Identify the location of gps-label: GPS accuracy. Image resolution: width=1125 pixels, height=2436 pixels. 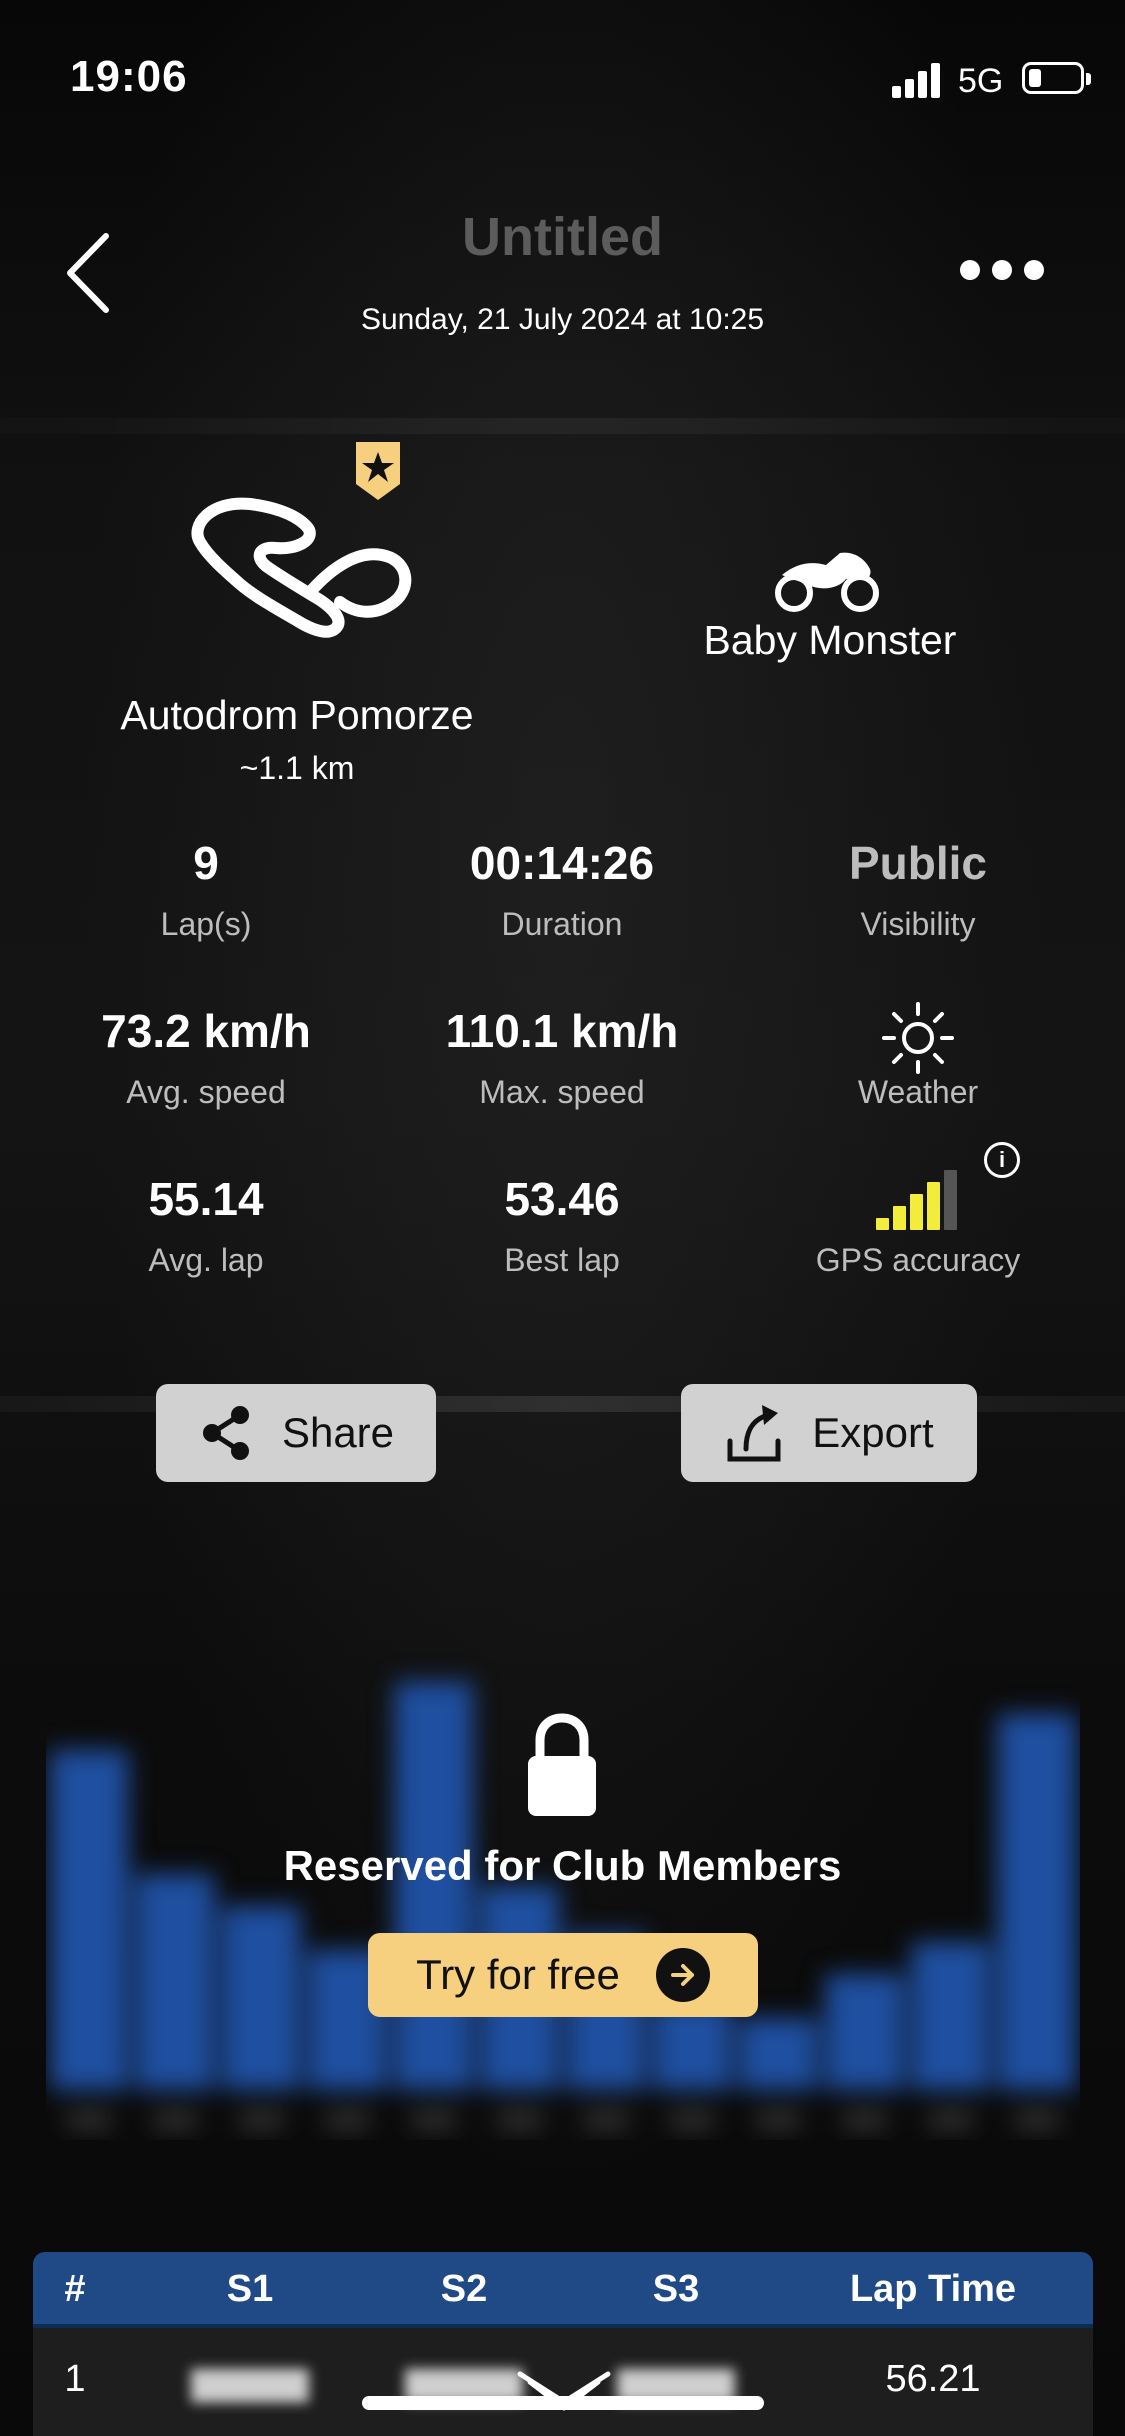
(918, 1260).